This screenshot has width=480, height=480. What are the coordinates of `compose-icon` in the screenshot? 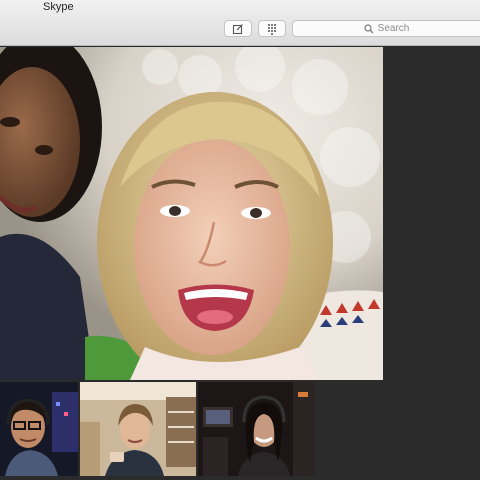 It's located at (237, 28).